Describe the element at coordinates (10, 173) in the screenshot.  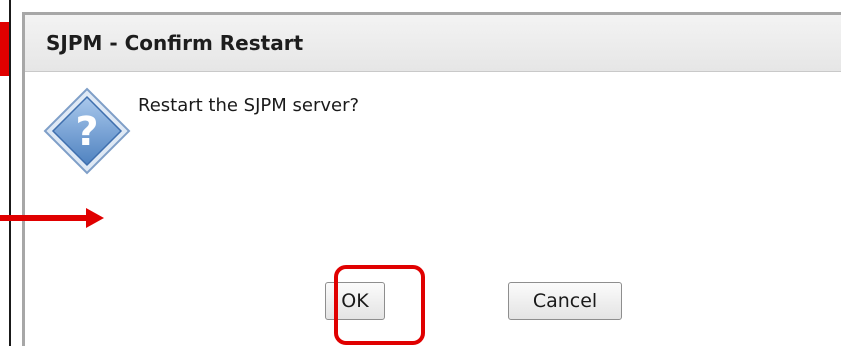
I see `left-window-edge` at that location.